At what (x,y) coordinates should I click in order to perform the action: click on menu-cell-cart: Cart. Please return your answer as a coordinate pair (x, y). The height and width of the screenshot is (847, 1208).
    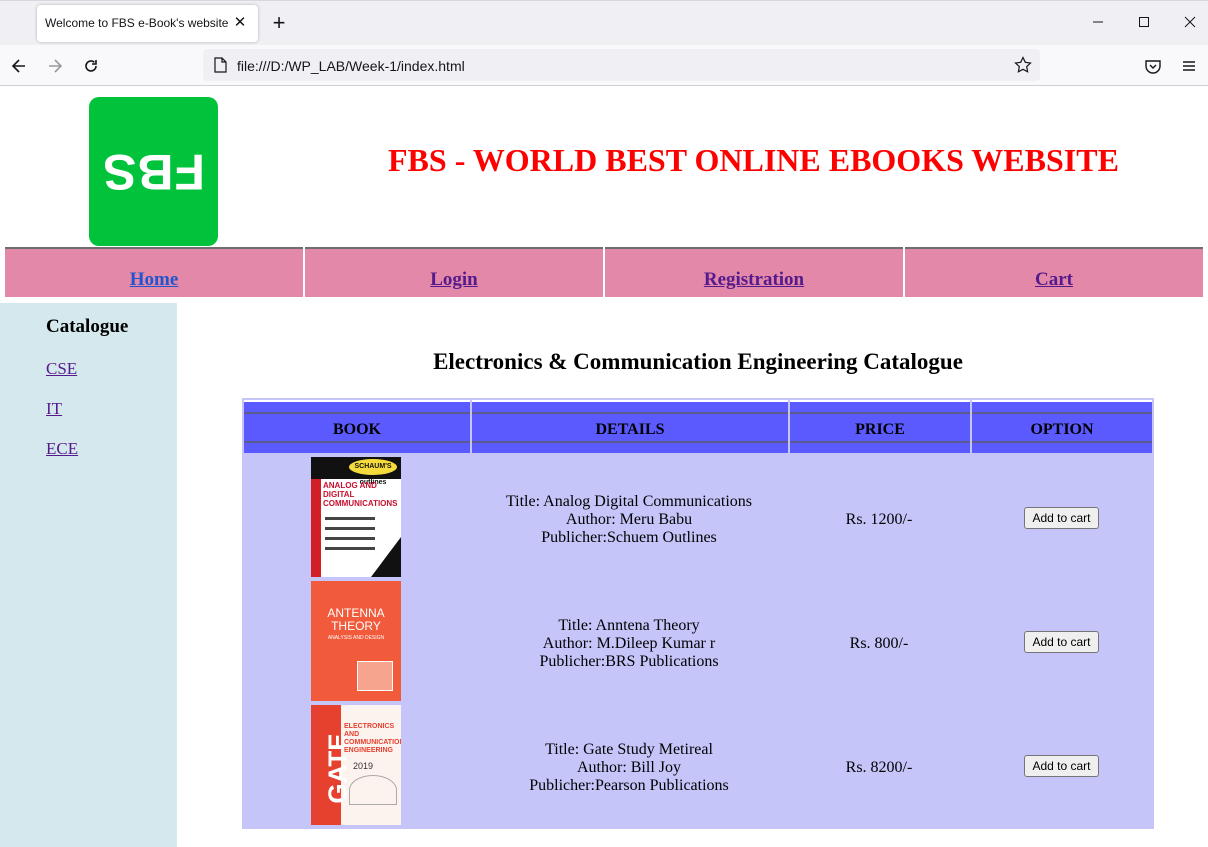
    Looking at the image, I should click on (1054, 272).